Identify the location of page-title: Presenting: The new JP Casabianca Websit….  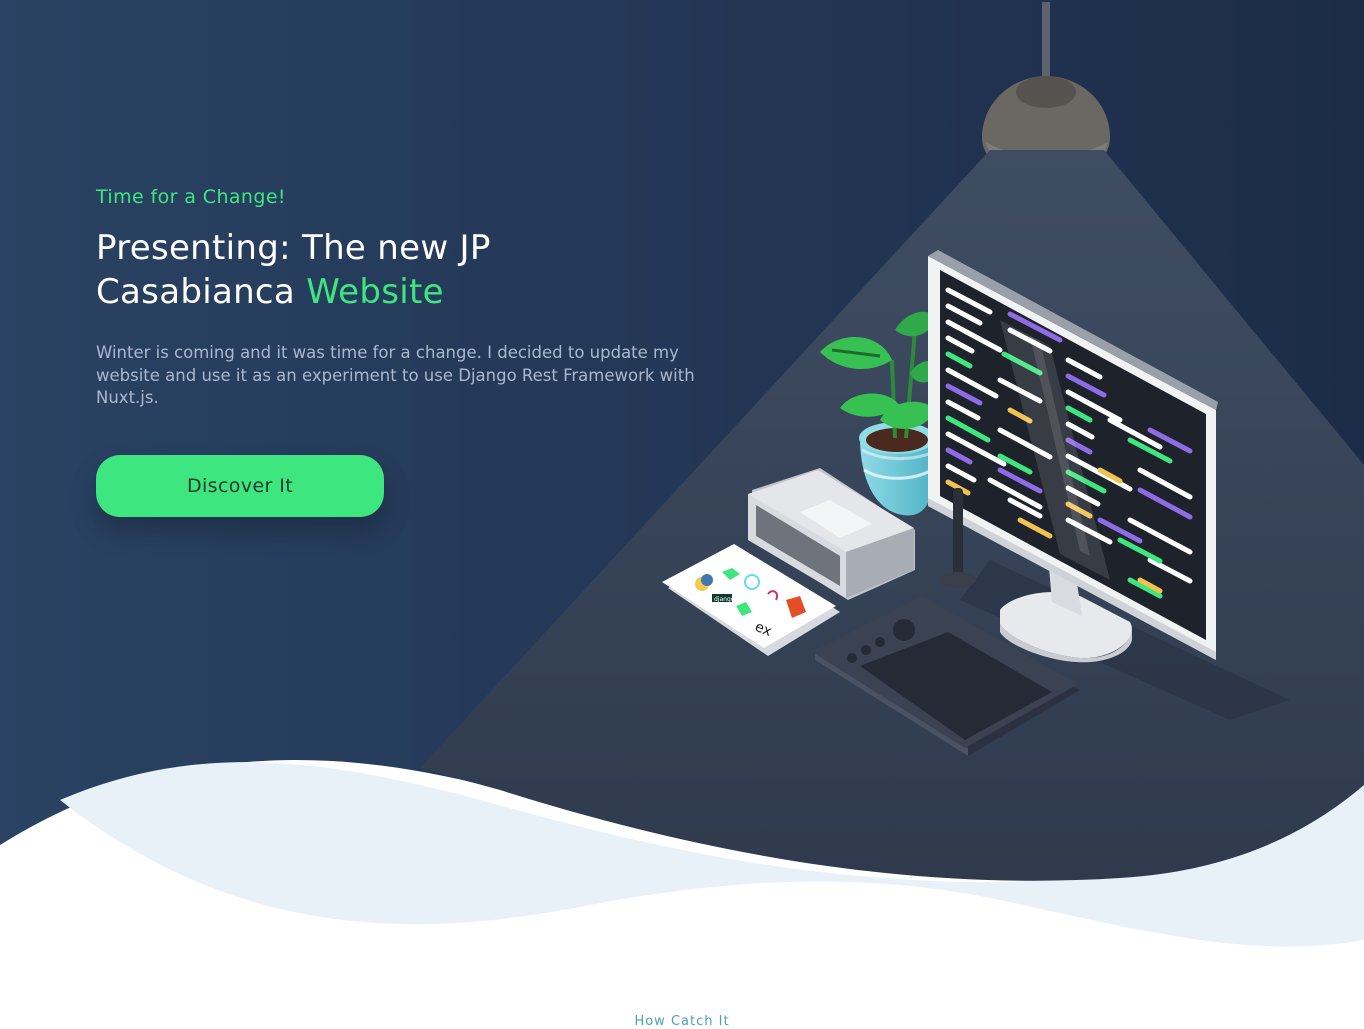
(406, 270).